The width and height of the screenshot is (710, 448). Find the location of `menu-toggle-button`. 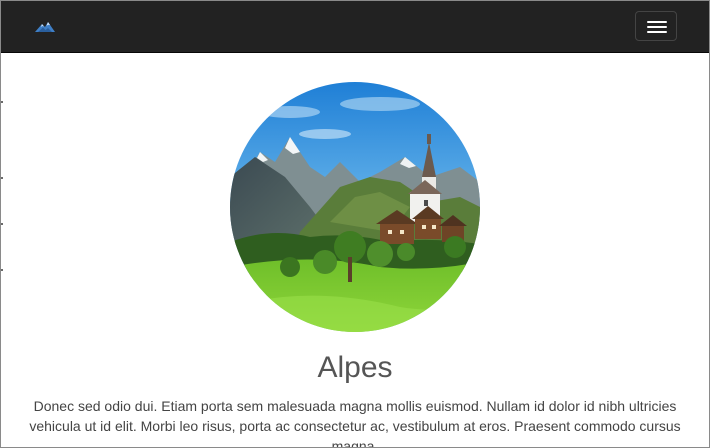

menu-toggle-button is located at coordinates (656, 26).